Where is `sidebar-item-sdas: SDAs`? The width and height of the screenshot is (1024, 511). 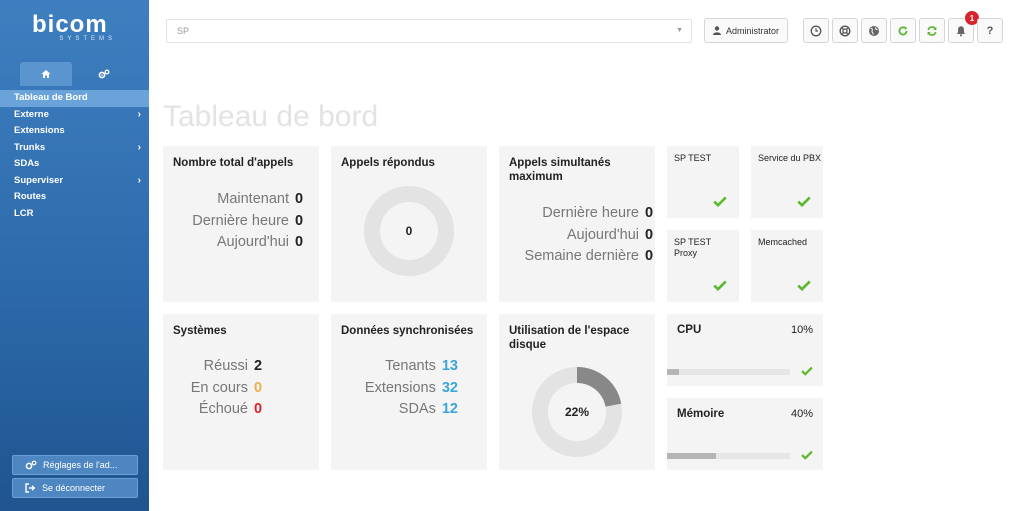
sidebar-item-sdas: SDAs is located at coordinates (74, 164).